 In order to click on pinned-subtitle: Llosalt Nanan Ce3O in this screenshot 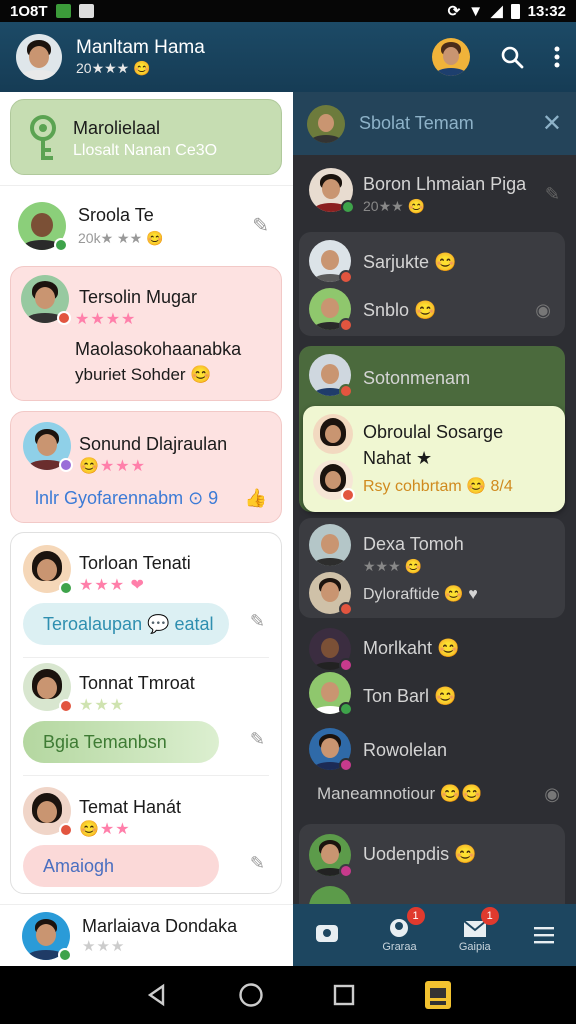, I will do `click(145, 150)`.